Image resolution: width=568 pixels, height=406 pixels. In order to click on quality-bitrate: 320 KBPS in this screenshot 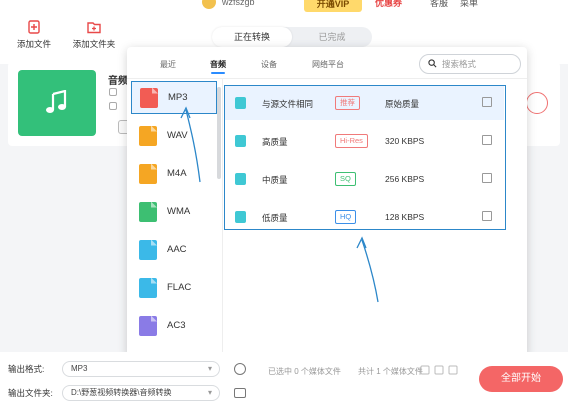, I will do `click(405, 141)`.